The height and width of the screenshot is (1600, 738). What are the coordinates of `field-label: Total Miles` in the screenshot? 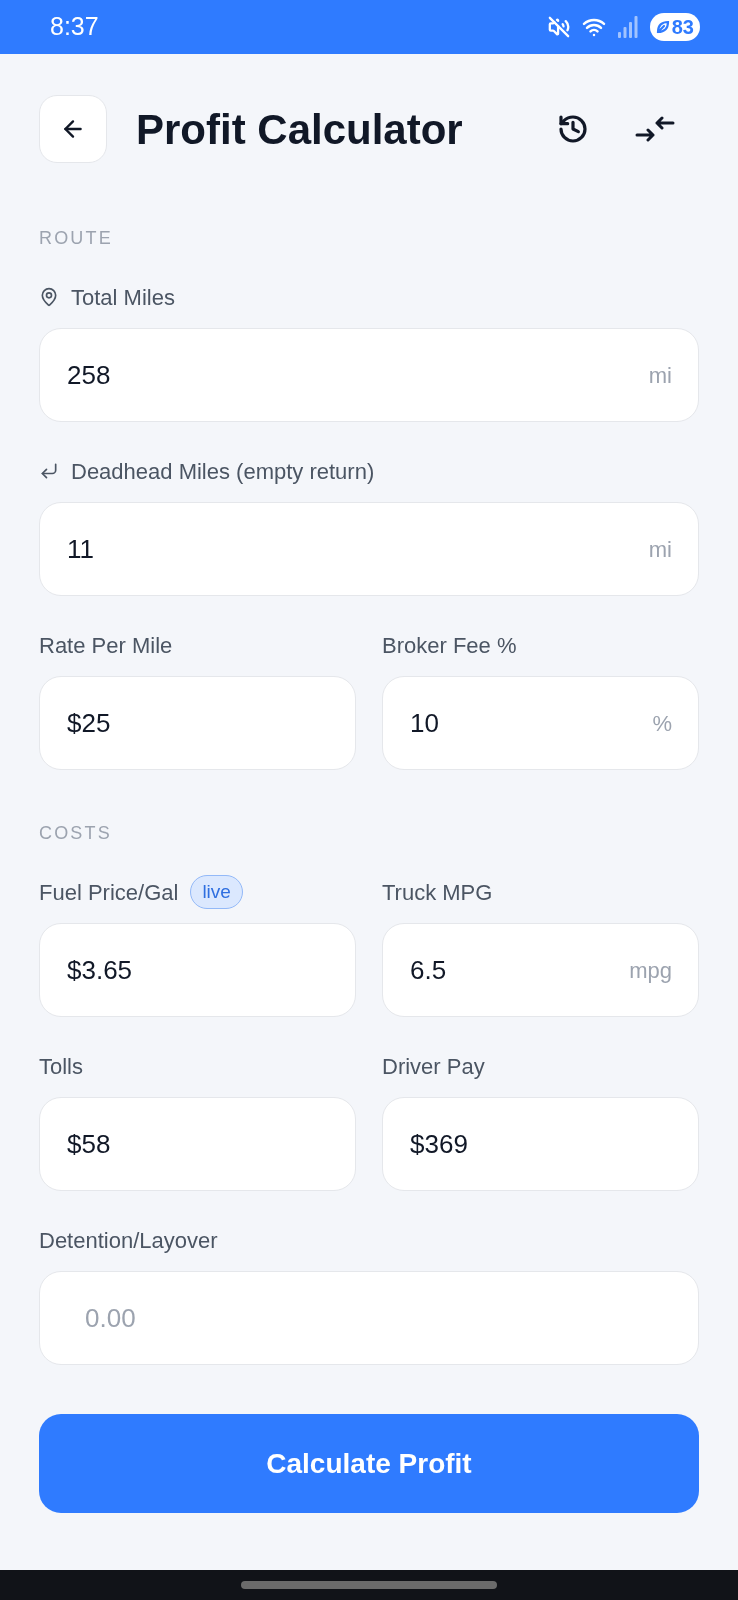 It's located at (123, 297).